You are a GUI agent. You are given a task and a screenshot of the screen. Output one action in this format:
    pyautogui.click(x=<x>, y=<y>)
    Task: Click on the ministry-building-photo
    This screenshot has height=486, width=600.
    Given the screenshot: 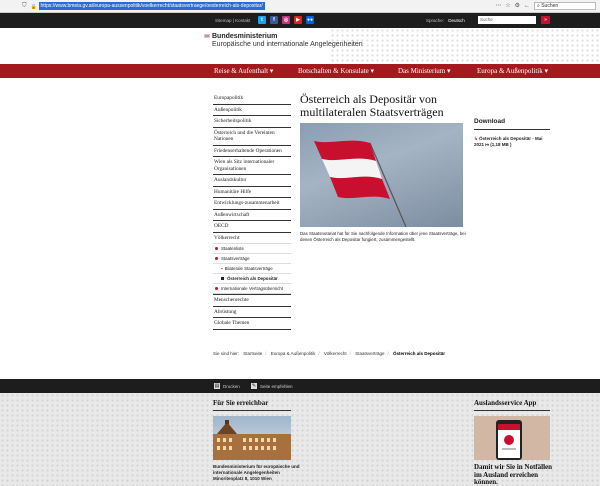 What is the action you would take?
    pyautogui.click(x=252, y=438)
    